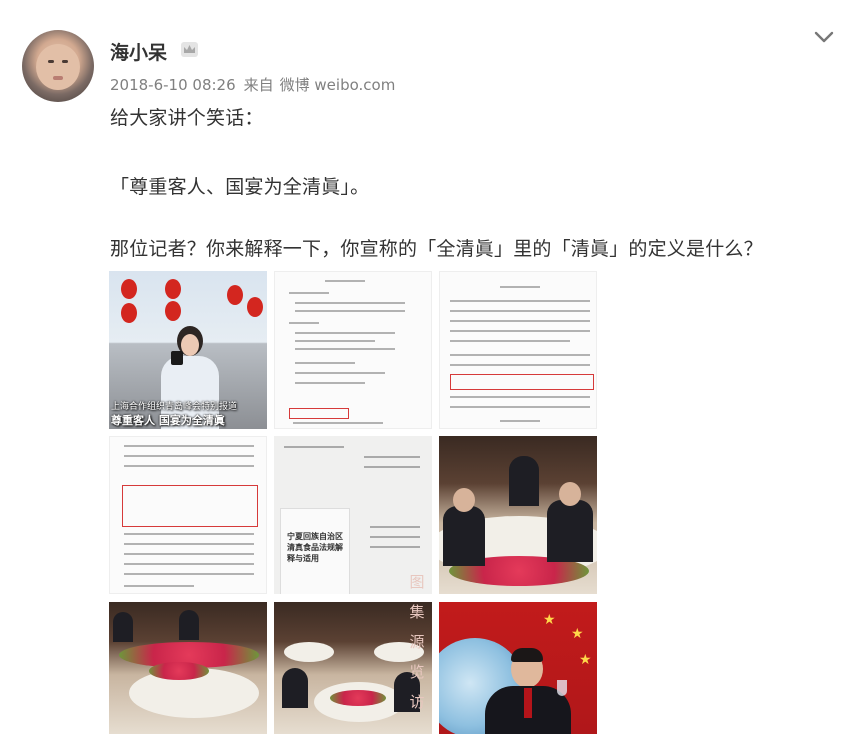 This screenshot has width=857, height=735. I want to click on source-prefix: 来自, so click(258, 85).